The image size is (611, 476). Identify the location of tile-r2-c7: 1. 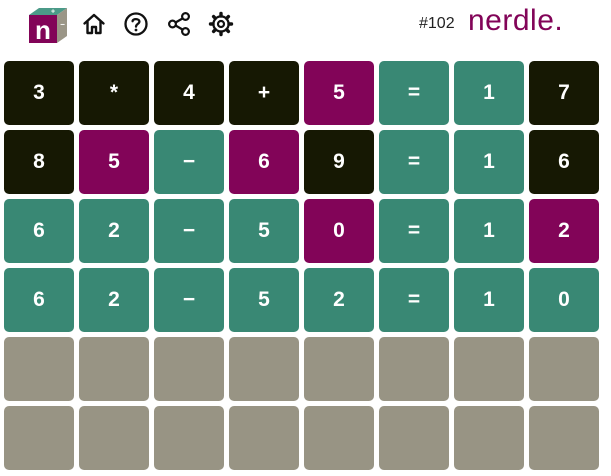
(489, 162).